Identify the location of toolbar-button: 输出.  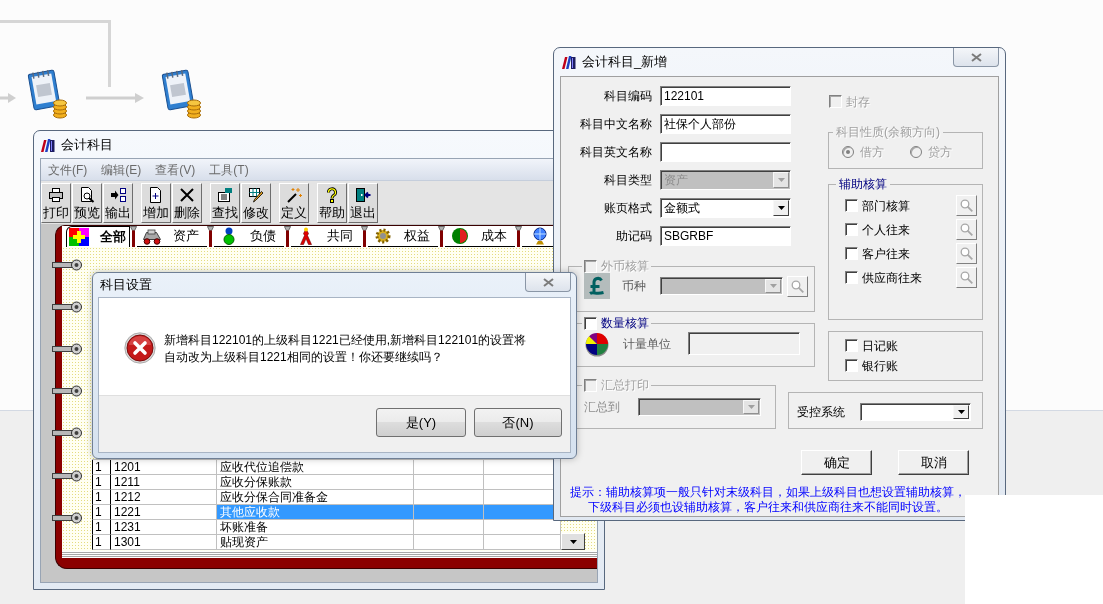
(118, 202).